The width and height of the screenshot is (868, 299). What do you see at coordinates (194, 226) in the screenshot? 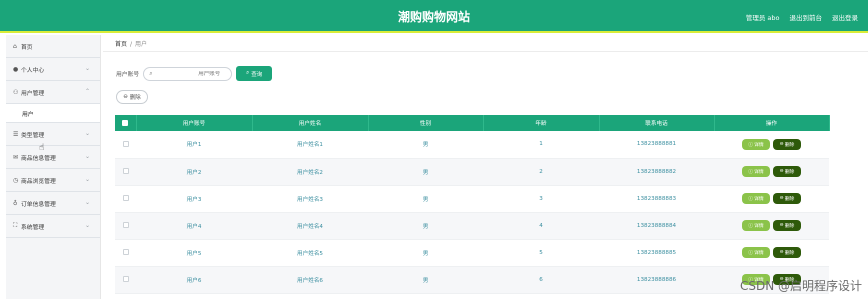
I see `cell-account: 用户4` at bounding box center [194, 226].